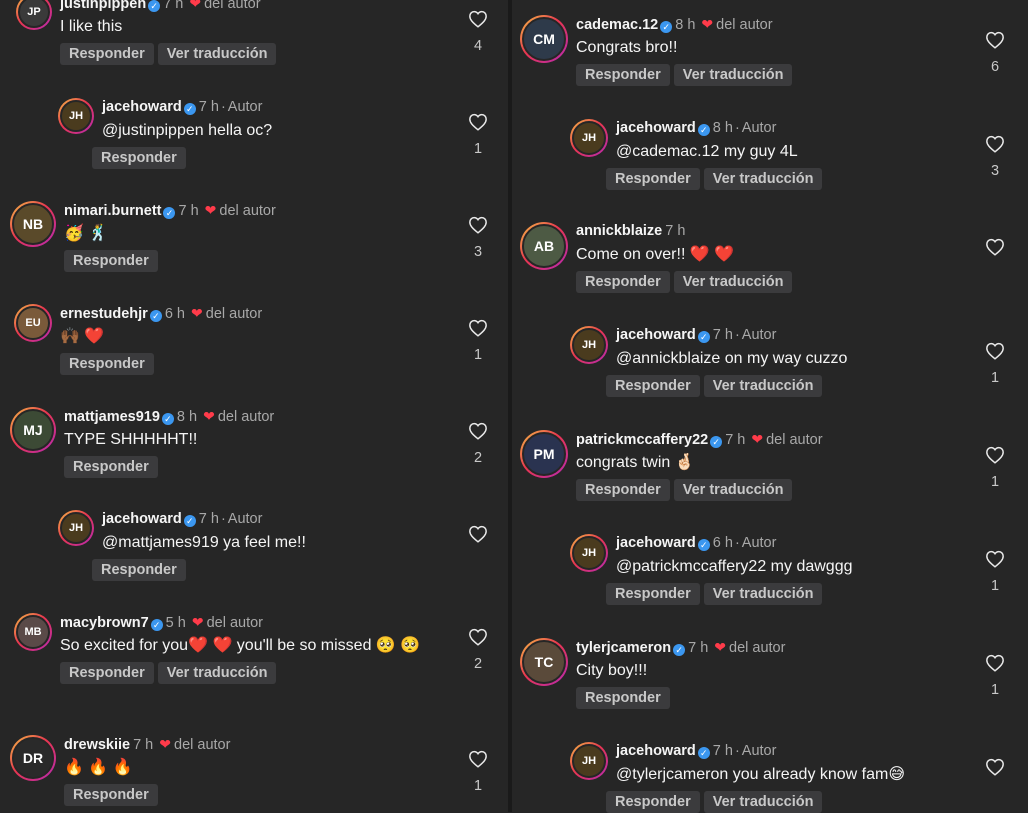 Image resolution: width=1028 pixels, height=813 pixels. What do you see at coordinates (478, 32) in the screenshot?
I see `like-button: 4` at bounding box center [478, 32].